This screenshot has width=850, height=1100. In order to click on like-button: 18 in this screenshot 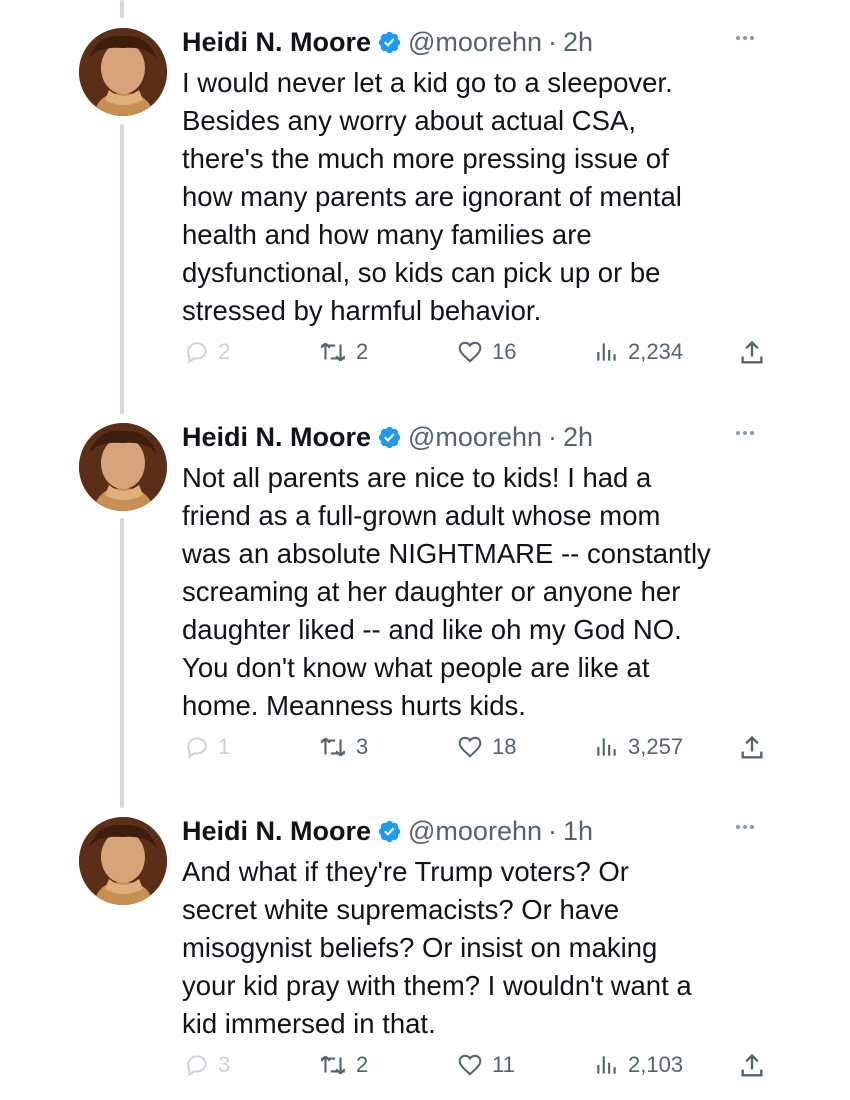, I will do `click(486, 747)`.